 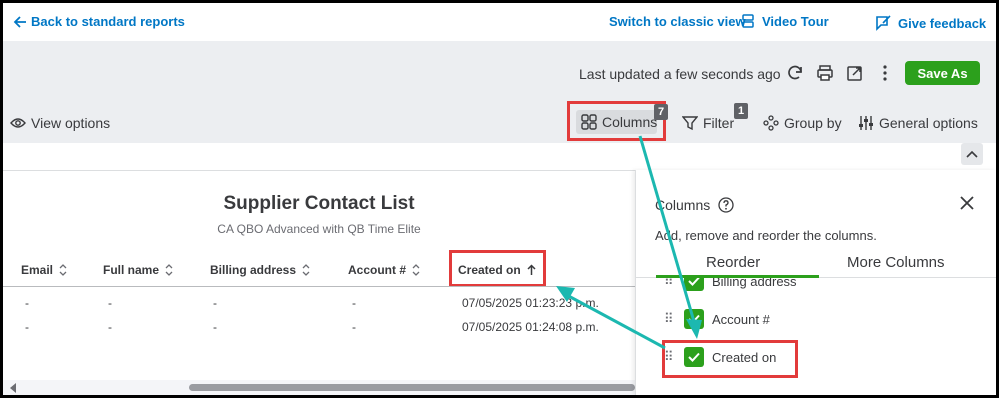 I want to click on annotation-arrow-left, so click(x=614, y=320).